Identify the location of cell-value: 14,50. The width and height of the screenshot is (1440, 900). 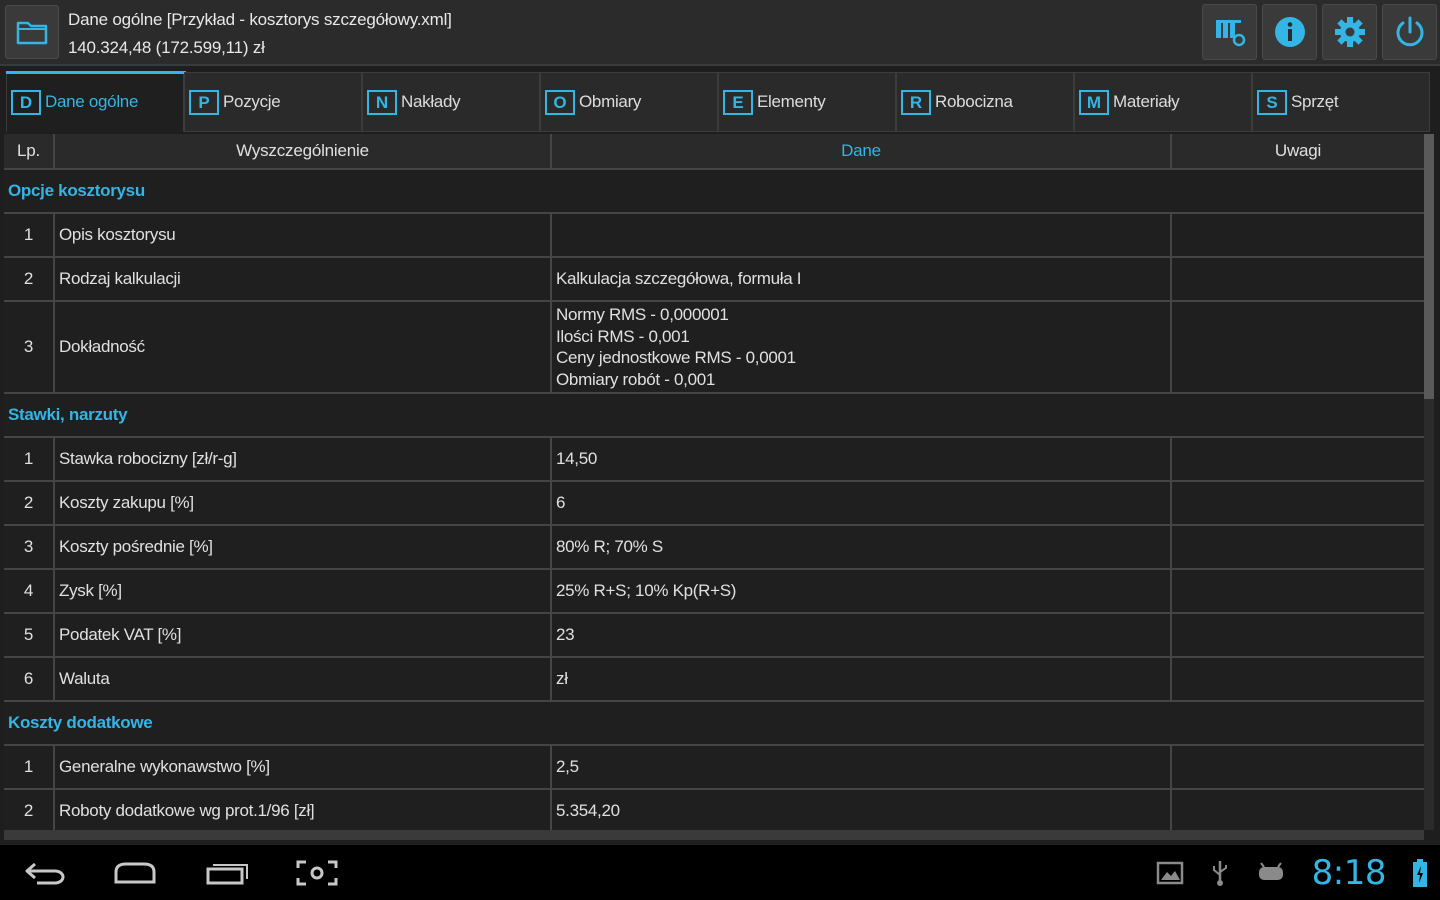
(862, 459).